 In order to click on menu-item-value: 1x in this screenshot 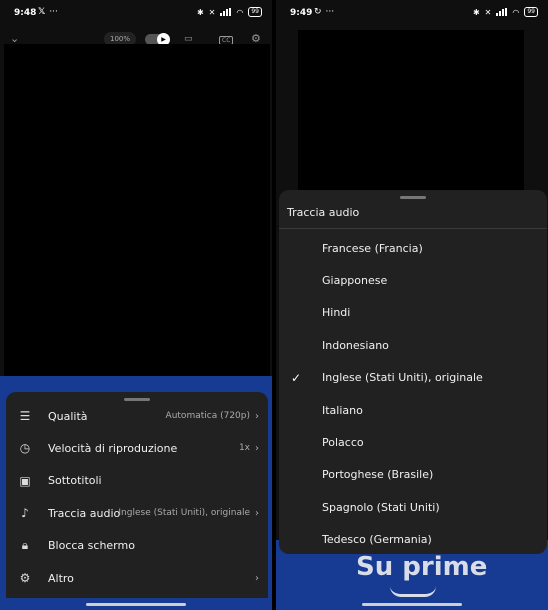, I will do `click(244, 448)`.